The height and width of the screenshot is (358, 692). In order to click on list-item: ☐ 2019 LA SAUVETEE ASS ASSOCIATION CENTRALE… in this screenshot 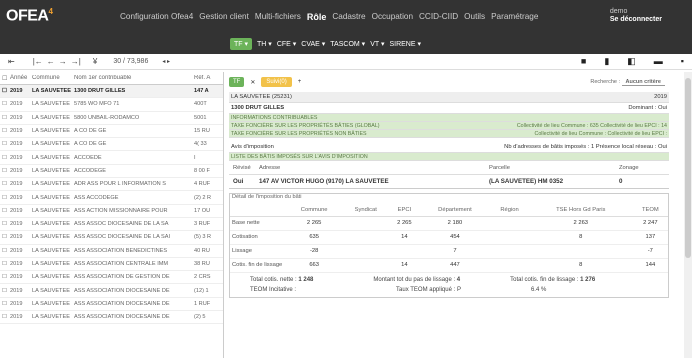, I will do `click(111, 265)`.